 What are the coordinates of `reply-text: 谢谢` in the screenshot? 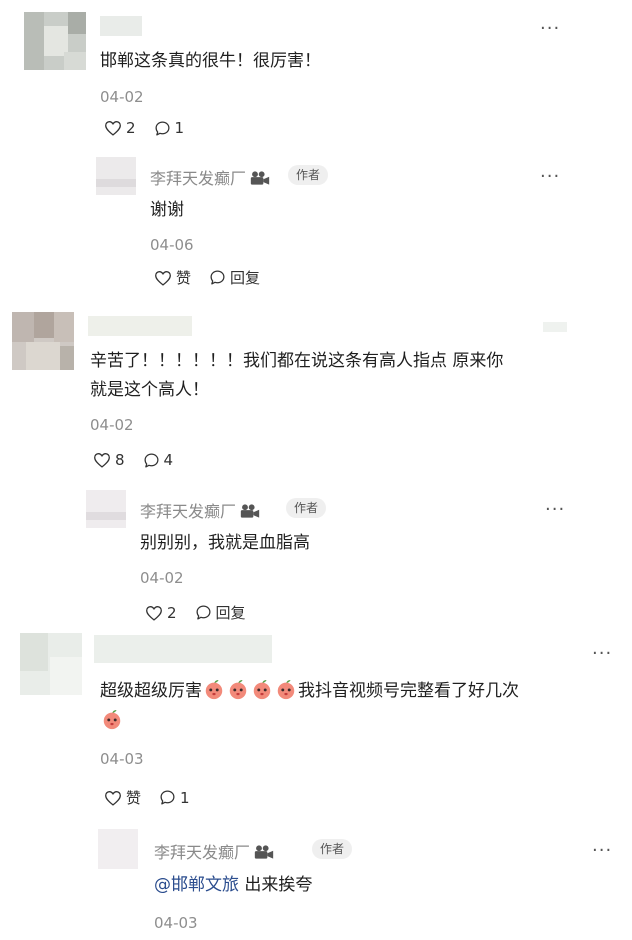 It's located at (167, 210).